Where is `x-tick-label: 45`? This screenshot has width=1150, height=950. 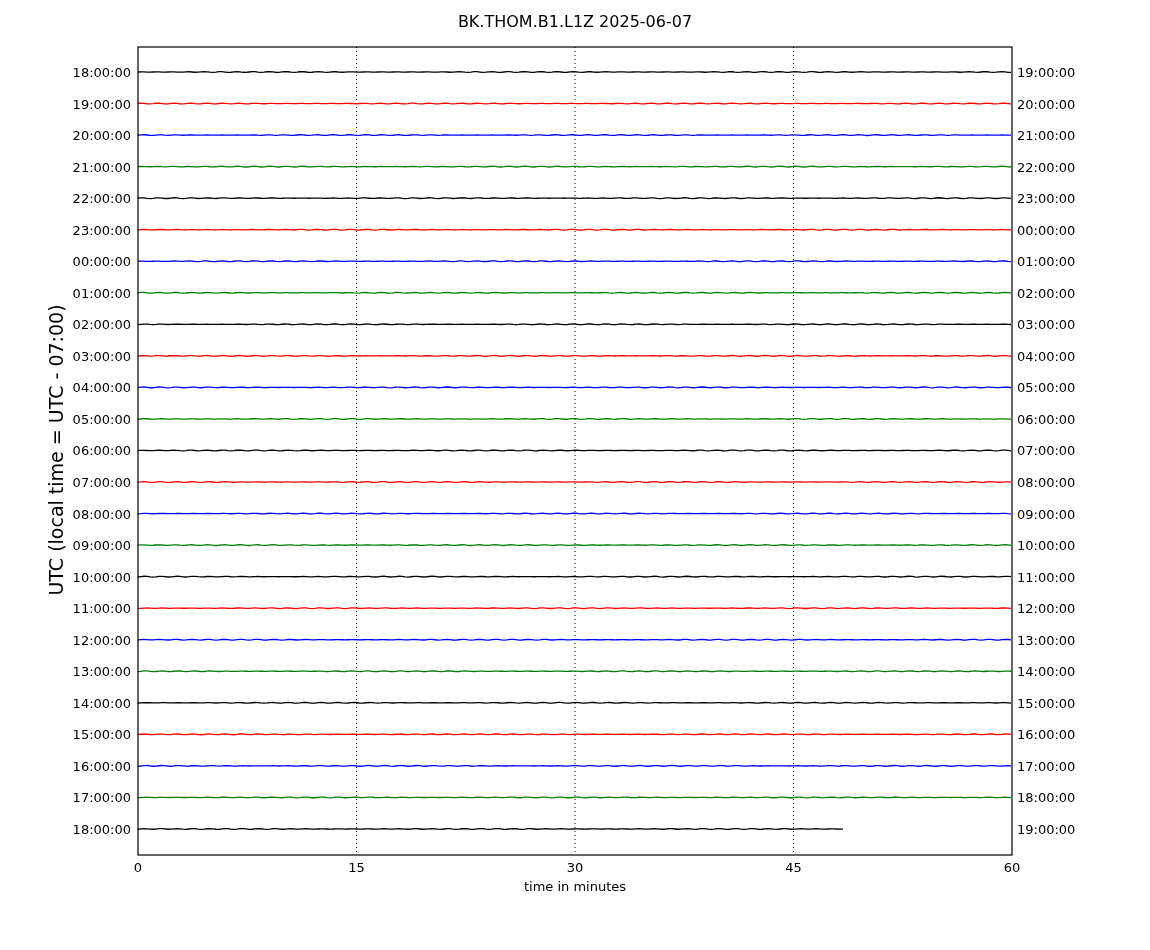
x-tick-label: 45 is located at coordinates (793, 867).